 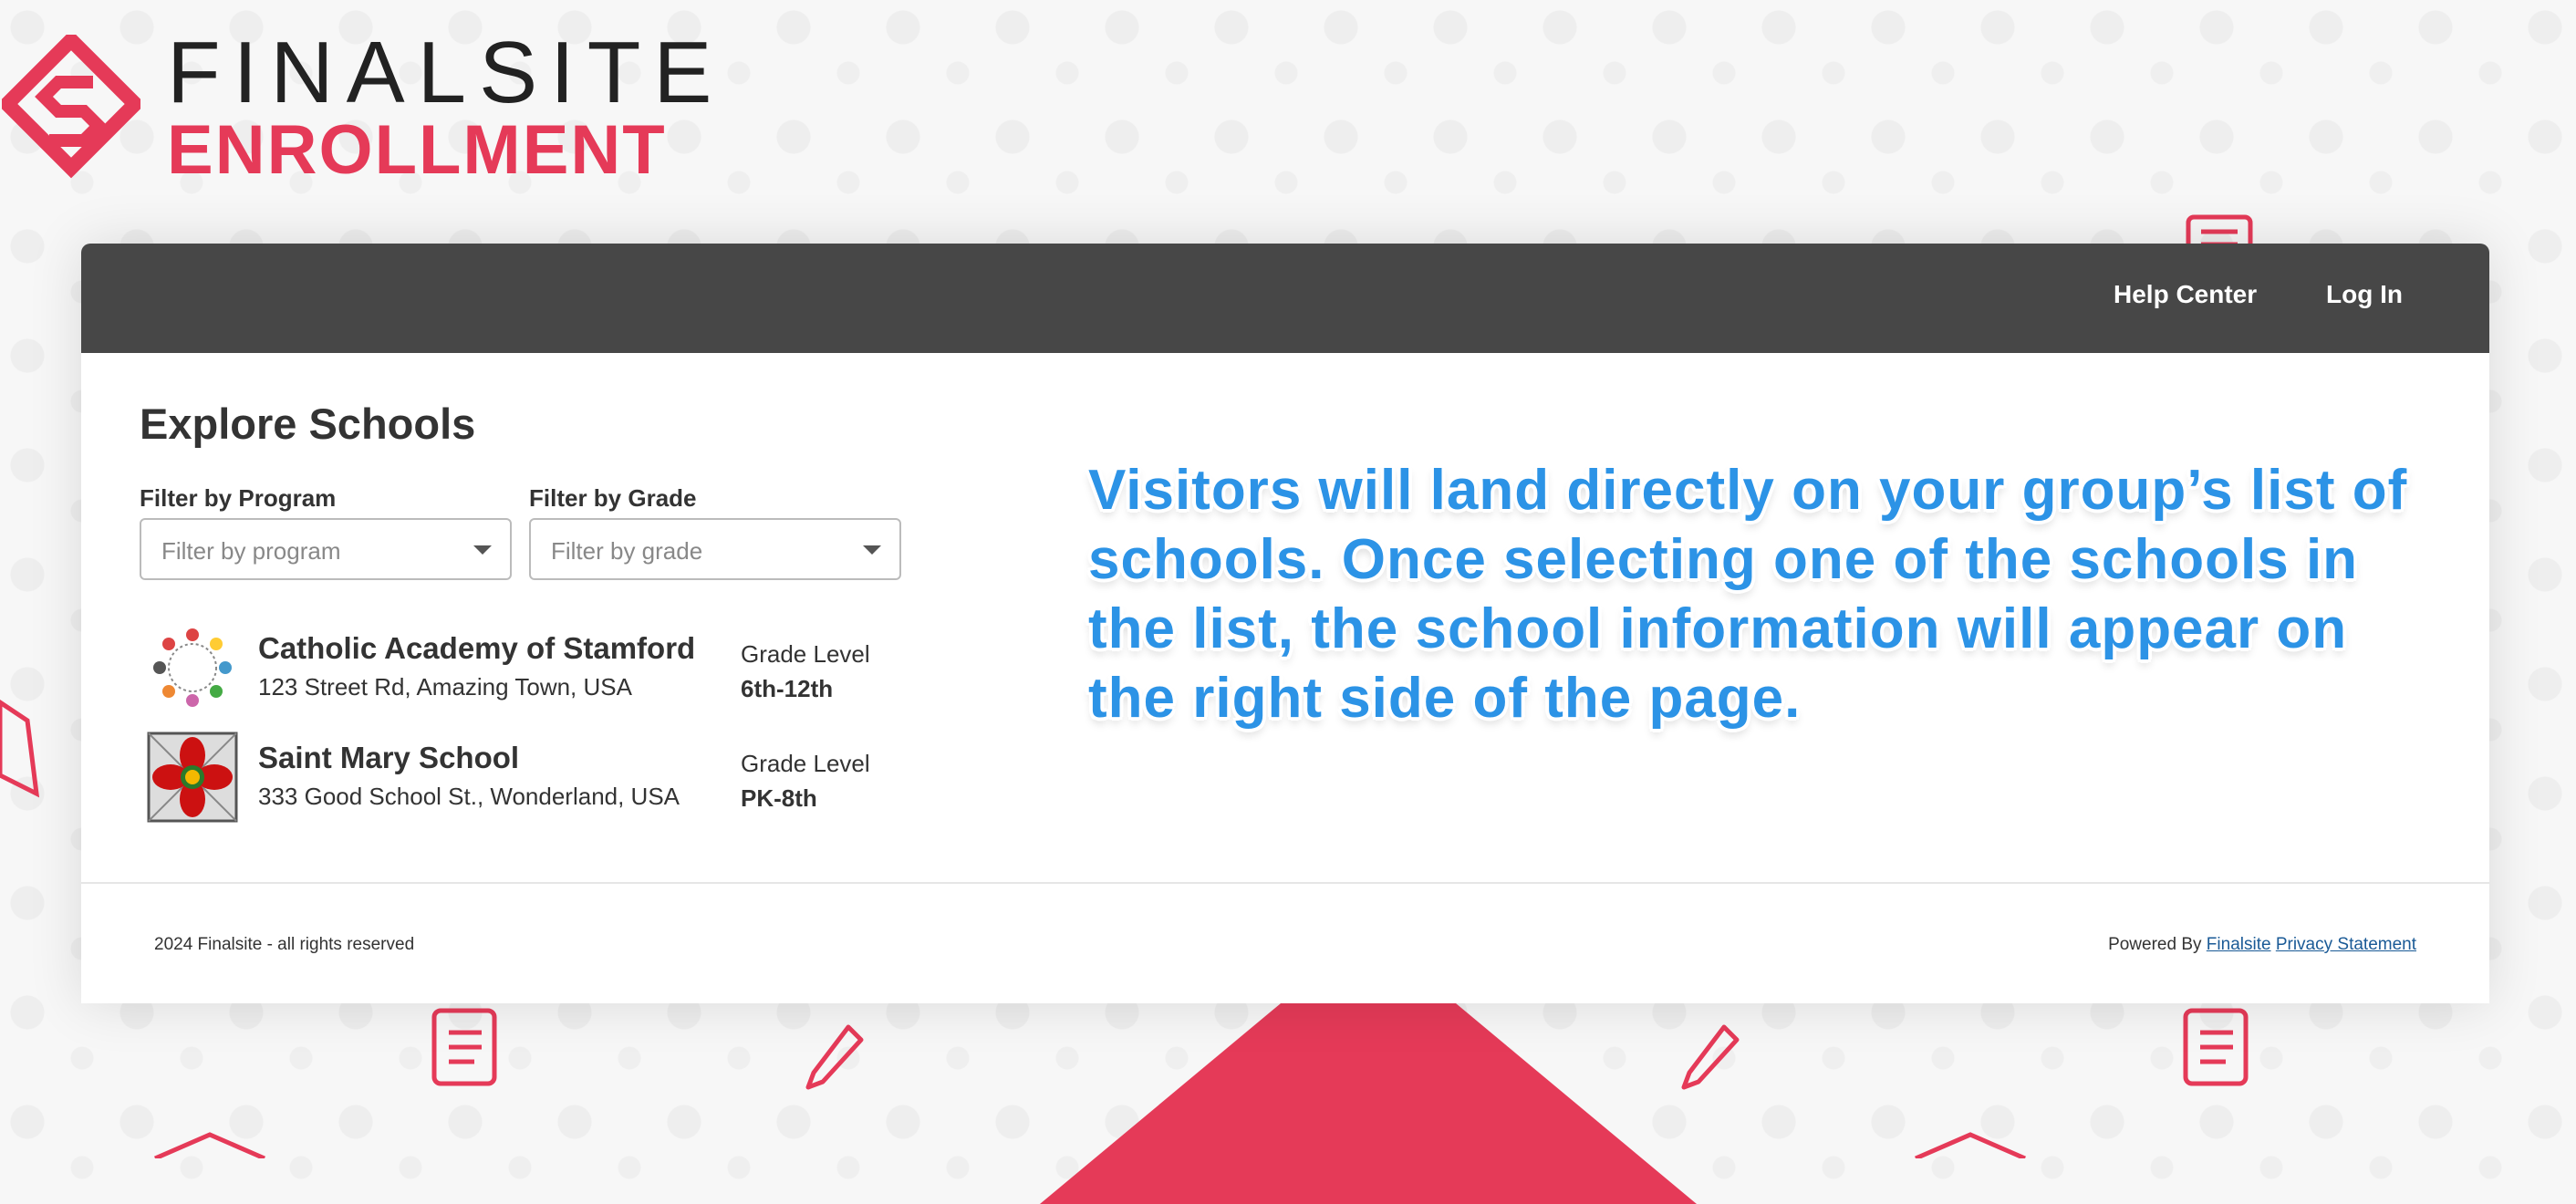 I want to click on powered-by-label: Powered By, so click(x=2155, y=945).